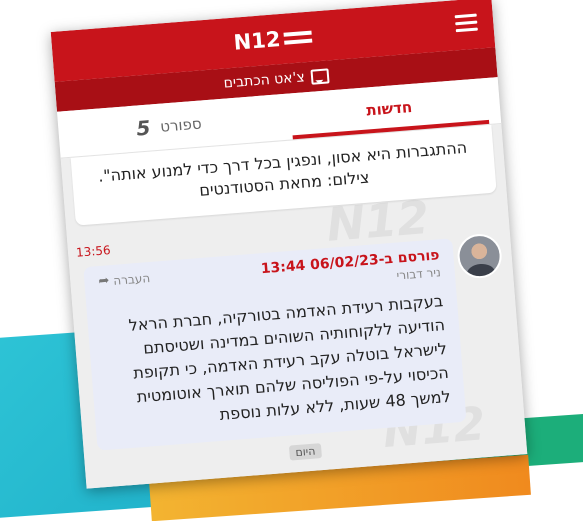 Image resolution: width=583 pixels, height=521 pixels. I want to click on tab-news-label: חדשות, so click(389, 108).